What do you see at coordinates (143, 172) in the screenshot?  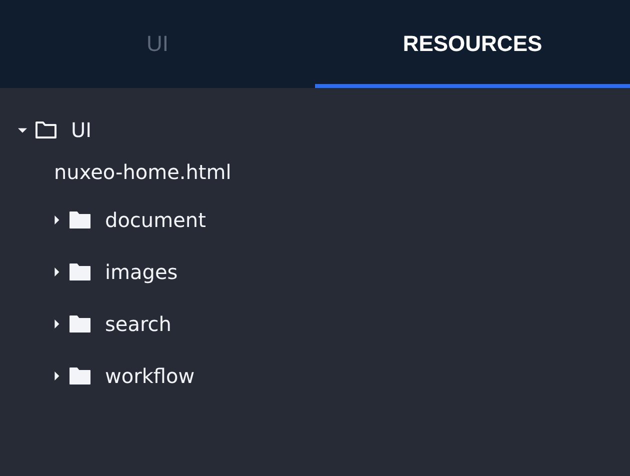 I see `file-name: nuxeo-home.html` at bounding box center [143, 172].